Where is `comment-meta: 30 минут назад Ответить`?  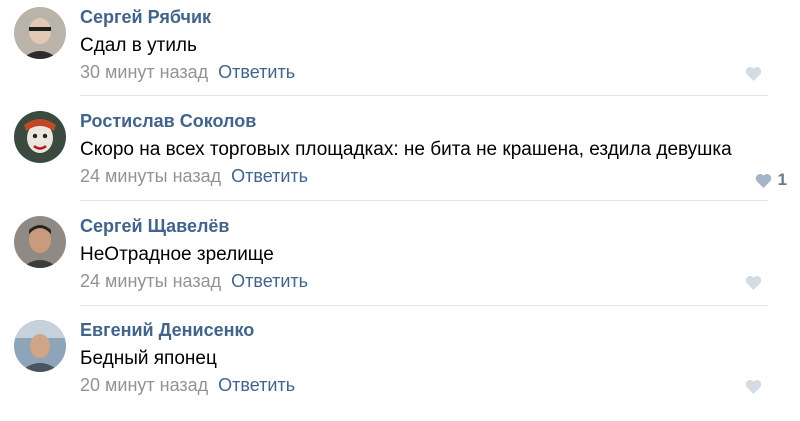 comment-meta: 30 минут назад Ответить is located at coordinates (187, 72).